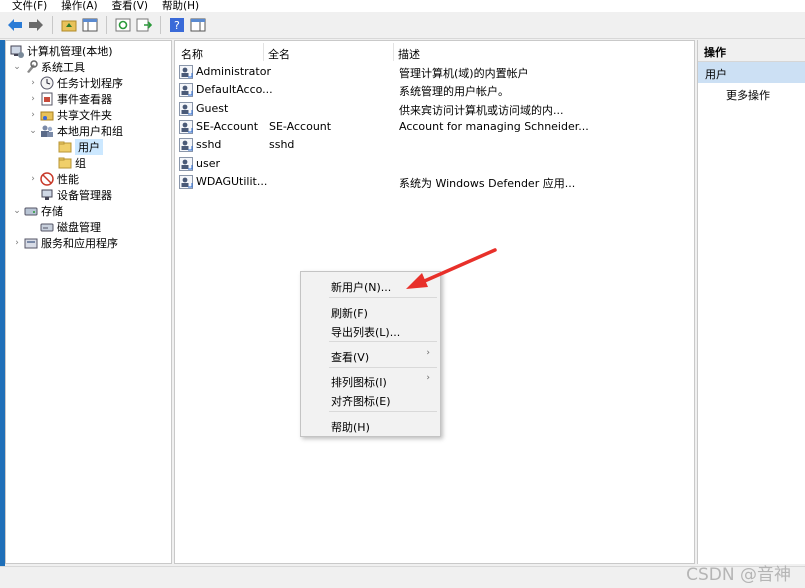  Describe the element at coordinates (350, 427) in the screenshot. I see `menu-item-help: 帮助(H)` at that location.